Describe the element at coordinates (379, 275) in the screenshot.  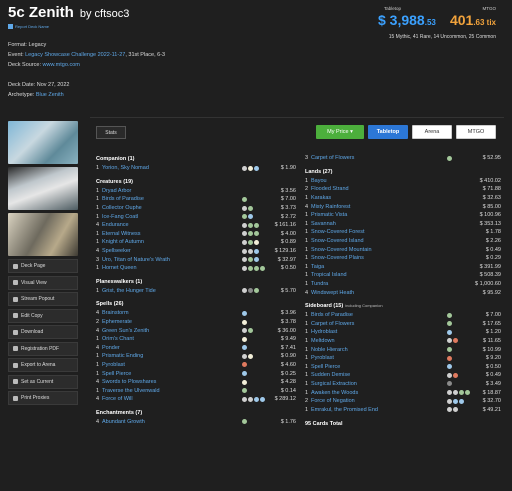
I see `card-name-link: Tropical Island` at that location.